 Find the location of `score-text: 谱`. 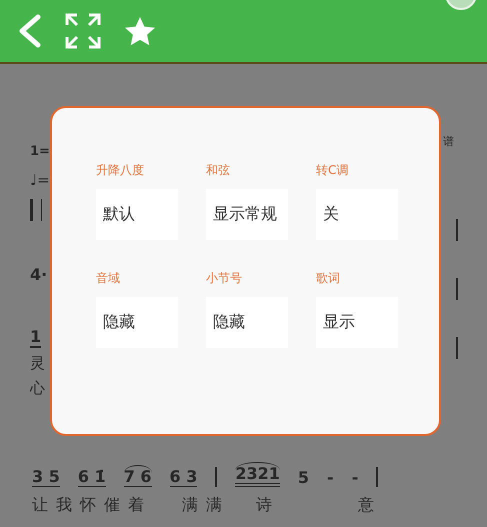

score-text: 谱 is located at coordinates (448, 141).